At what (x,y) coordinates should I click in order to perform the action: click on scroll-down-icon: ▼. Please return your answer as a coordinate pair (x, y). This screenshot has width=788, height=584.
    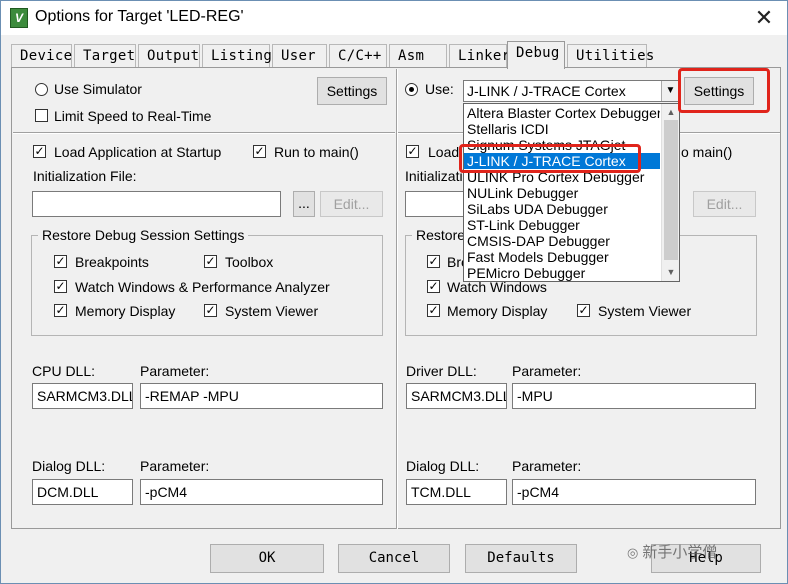
    Looking at the image, I should click on (671, 272).